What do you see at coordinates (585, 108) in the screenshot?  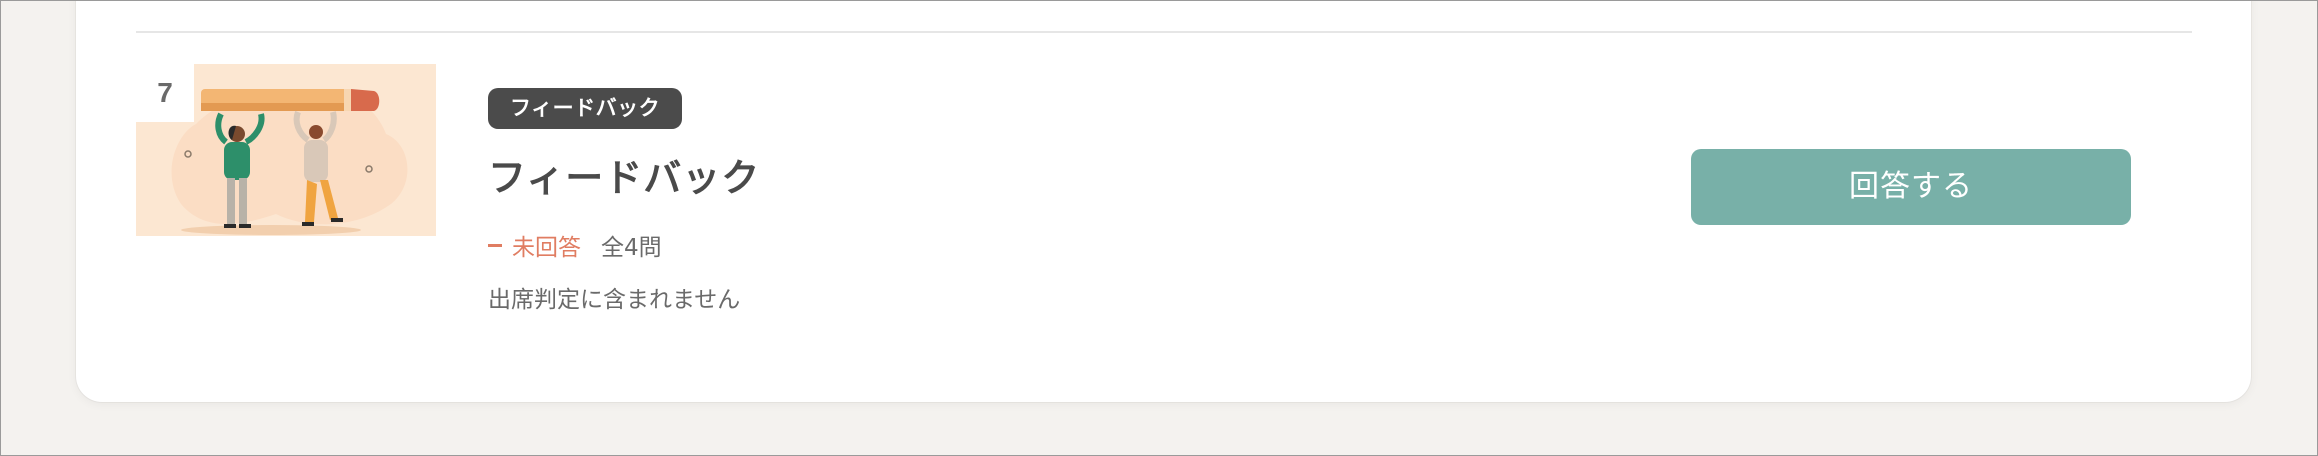 I see `category-tag: フィードバック` at bounding box center [585, 108].